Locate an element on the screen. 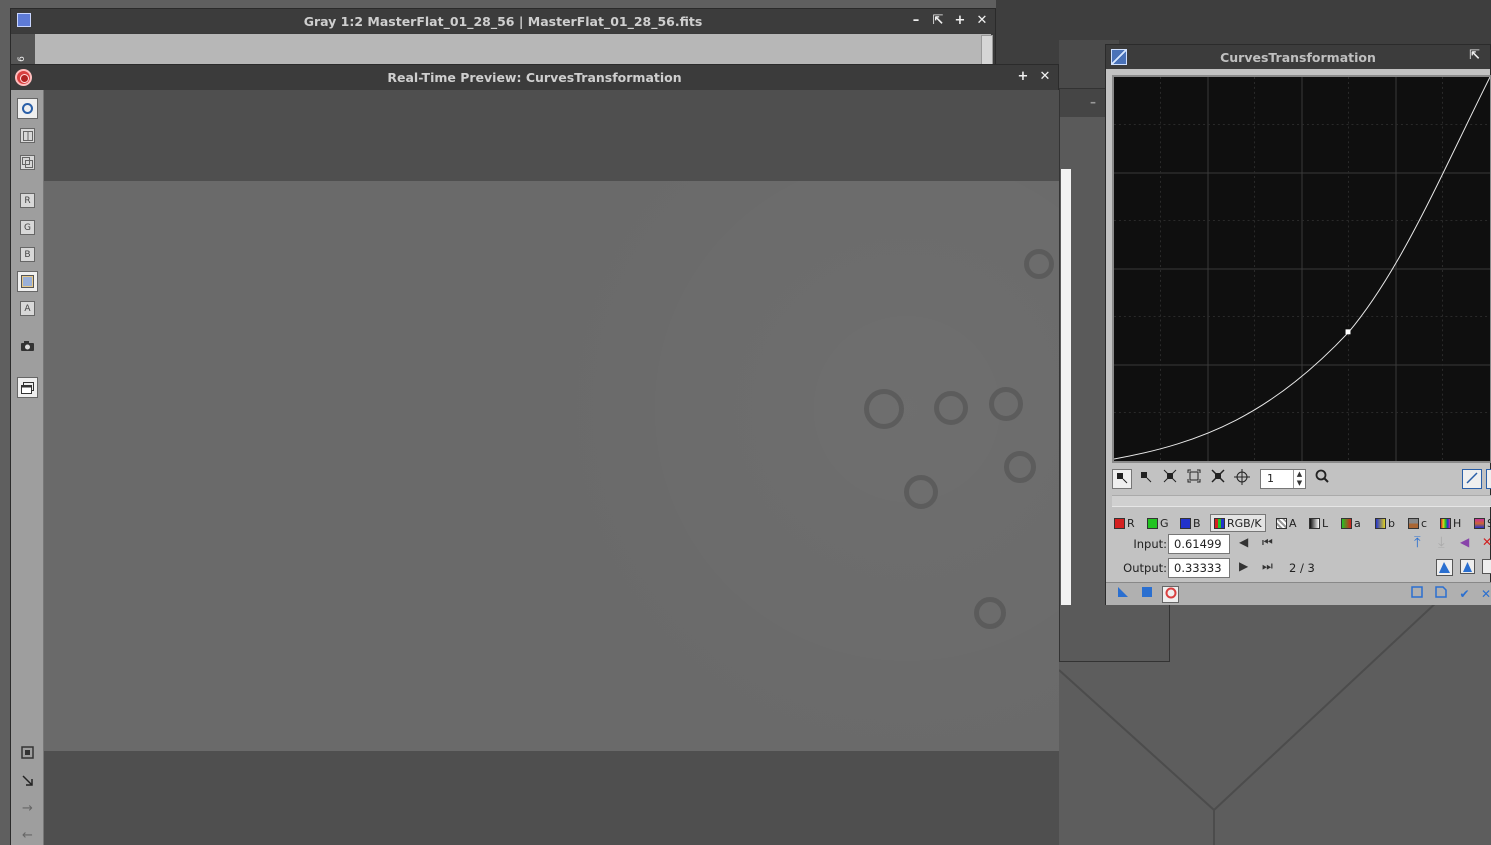 The width and height of the screenshot is (1491, 845). channel-g: G is located at coordinates (1158, 523).